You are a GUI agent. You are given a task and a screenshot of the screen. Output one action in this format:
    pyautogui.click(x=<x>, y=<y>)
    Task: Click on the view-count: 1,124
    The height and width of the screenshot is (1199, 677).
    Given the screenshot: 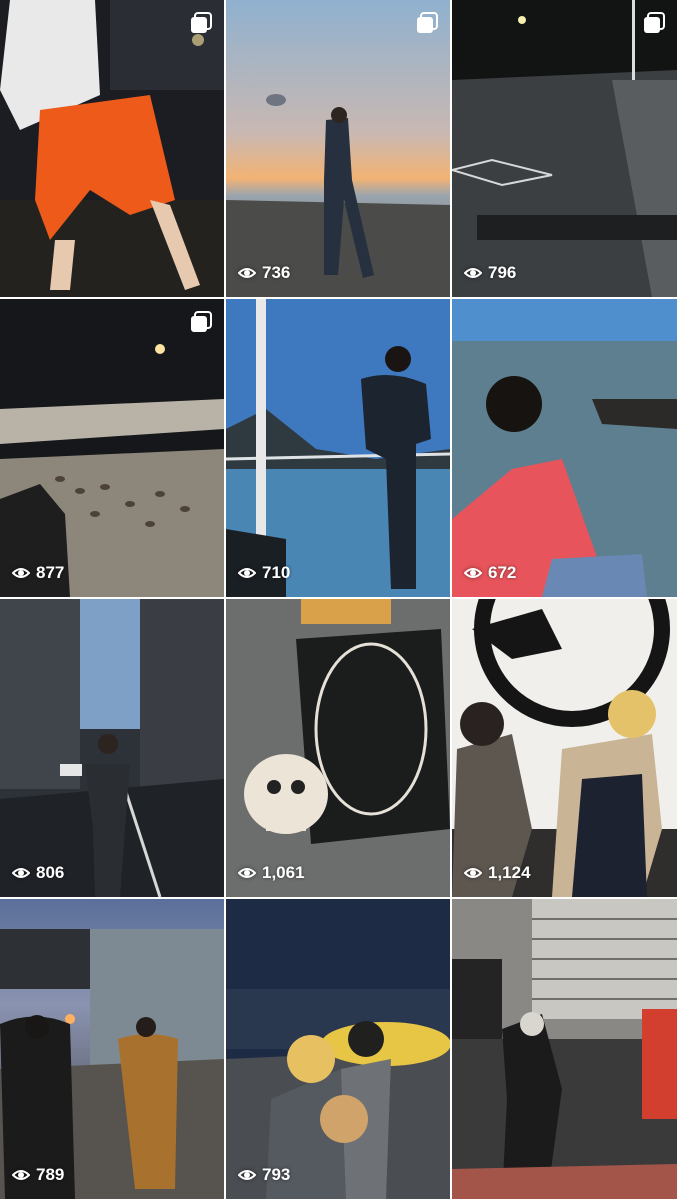 What is the action you would take?
    pyautogui.click(x=497, y=873)
    